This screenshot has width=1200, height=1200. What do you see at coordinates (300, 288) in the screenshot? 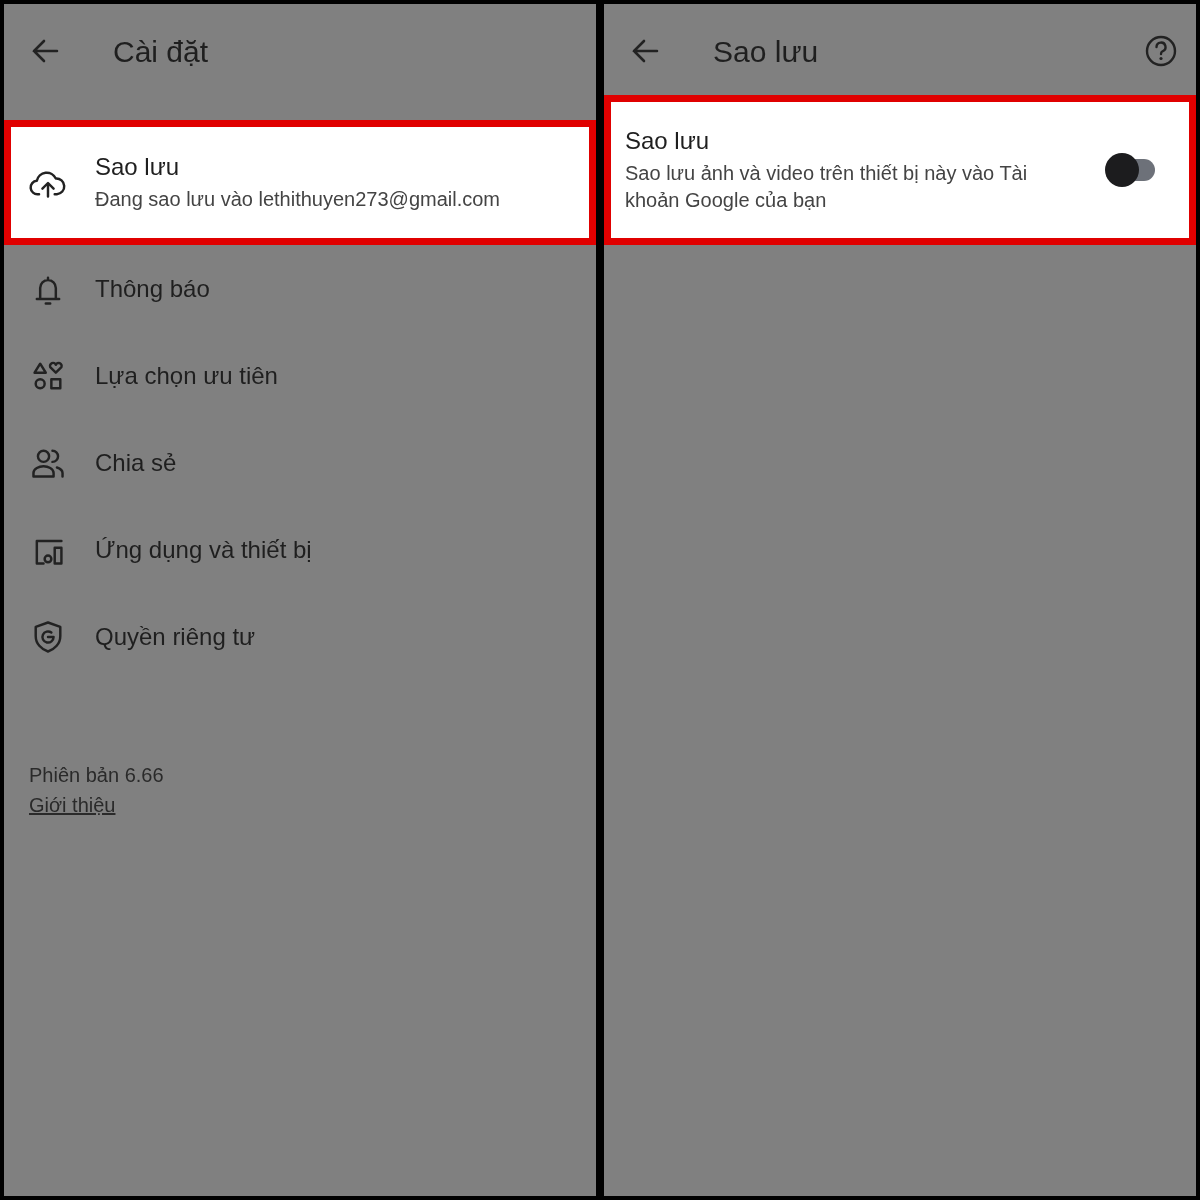
I see `settings-item: Thông báo` at bounding box center [300, 288].